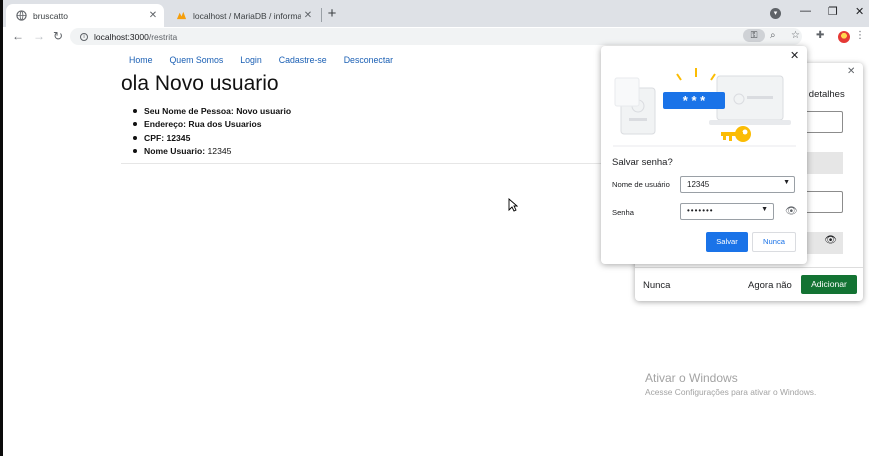 The image size is (869, 456). I want to click on nav-cadastre-se: Cadastre-se, so click(303, 60).